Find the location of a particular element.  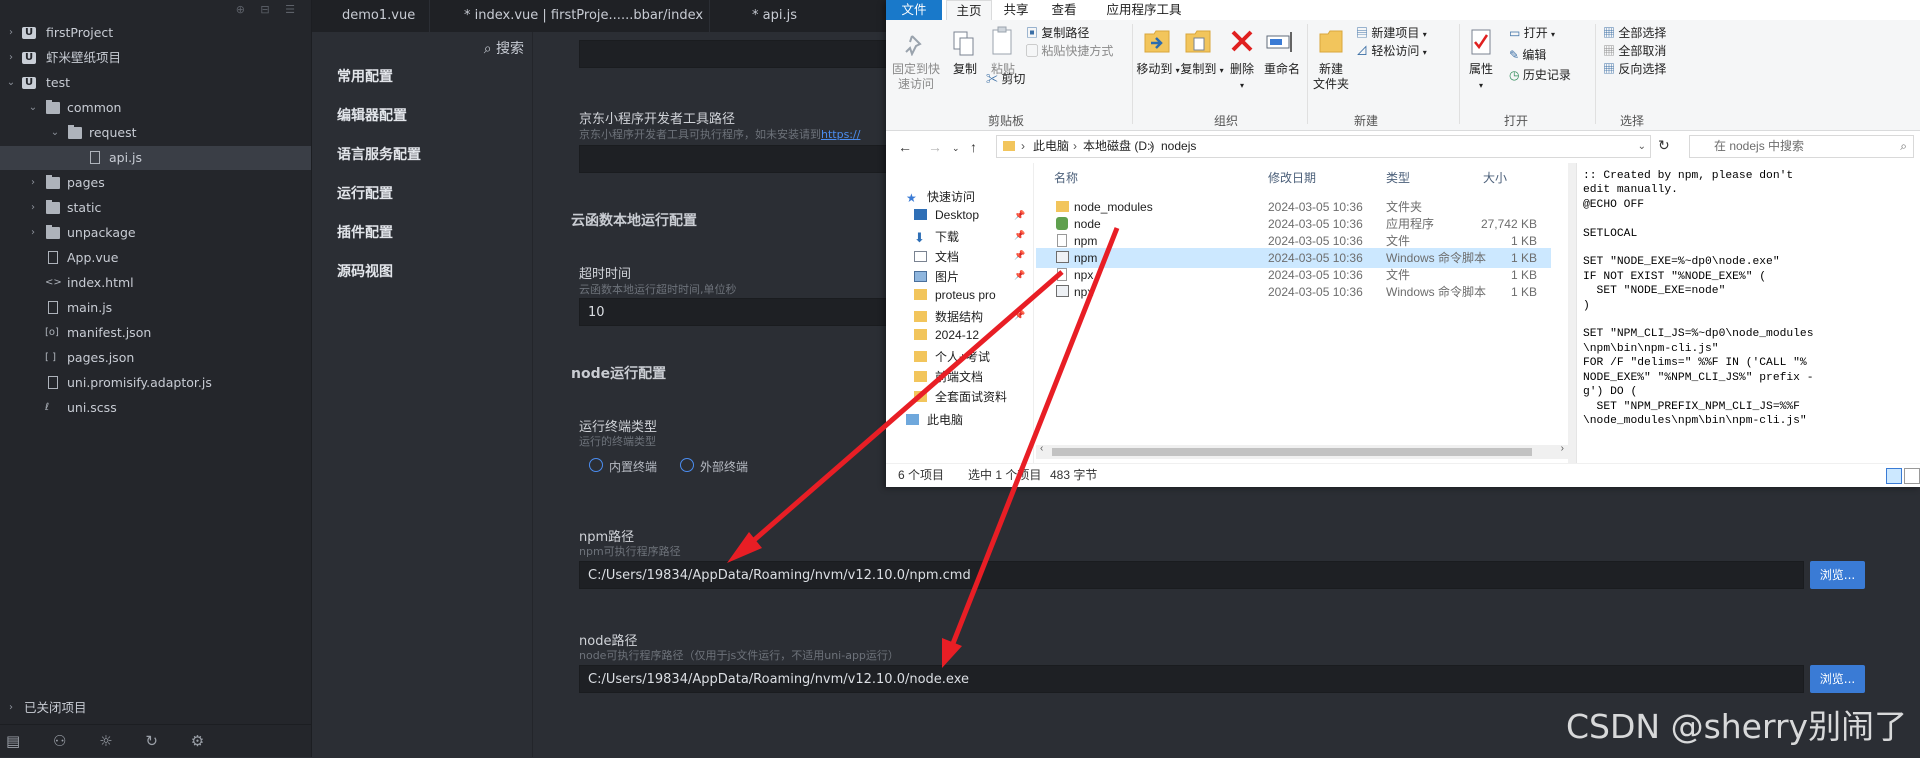

move-to-button: 移动到 ▾ is located at coordinates (1158, 70).